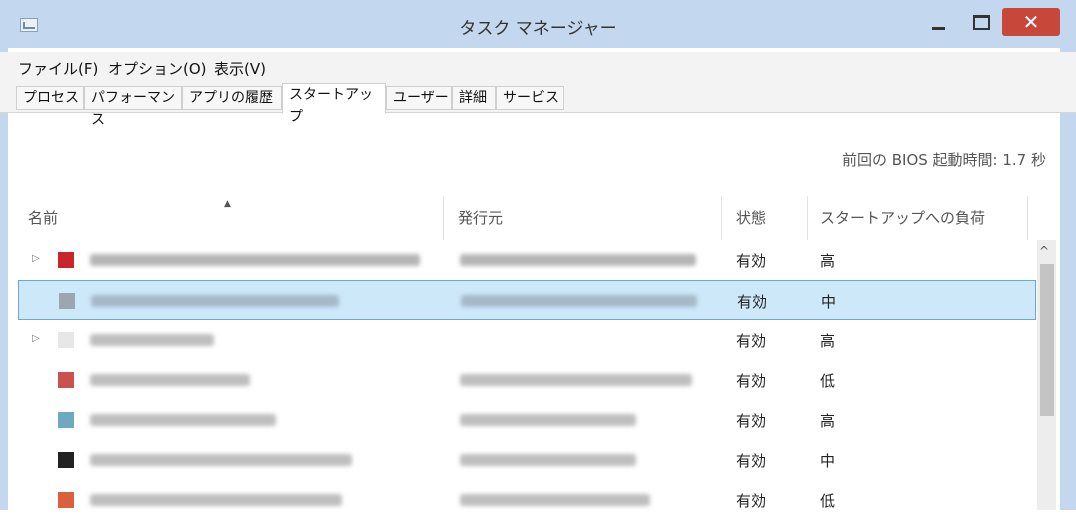  What do you see at coordinates (1031, 22) in the screenshot?
I see `close-button: ✕` at bounding box center [1031, 22].